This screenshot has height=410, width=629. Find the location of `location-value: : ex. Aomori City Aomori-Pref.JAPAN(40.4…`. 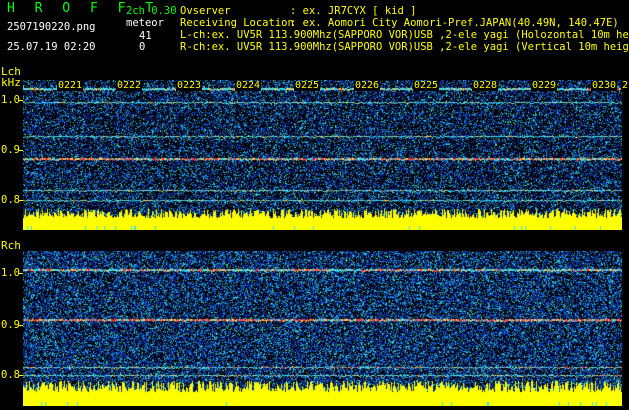

location-value: : ex. Aomori City Aomori-Pref.JAPAN(40.4… is located at coordinates (454, 23).